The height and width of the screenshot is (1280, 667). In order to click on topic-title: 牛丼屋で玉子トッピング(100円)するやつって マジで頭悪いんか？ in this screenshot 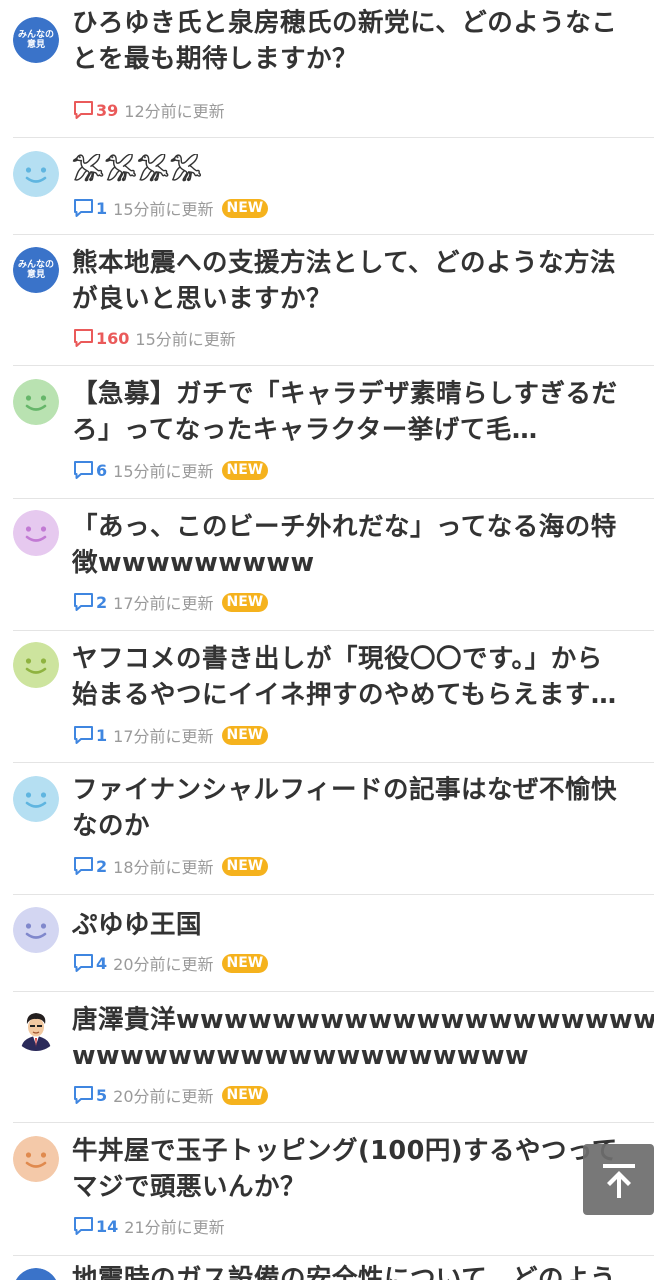, I will do `click(363, 1169)`.